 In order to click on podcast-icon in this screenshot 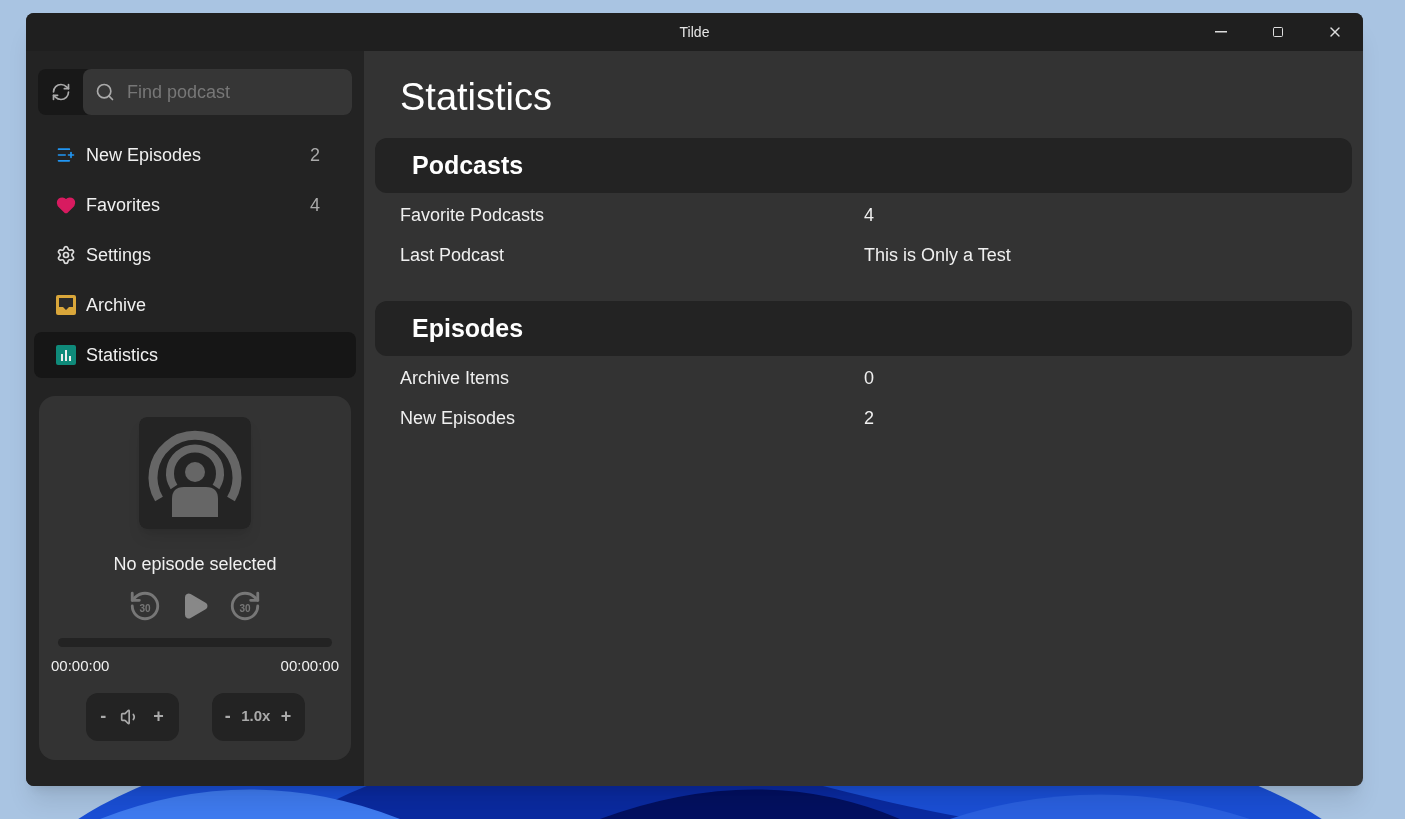, I will do `click(195, 473)`.